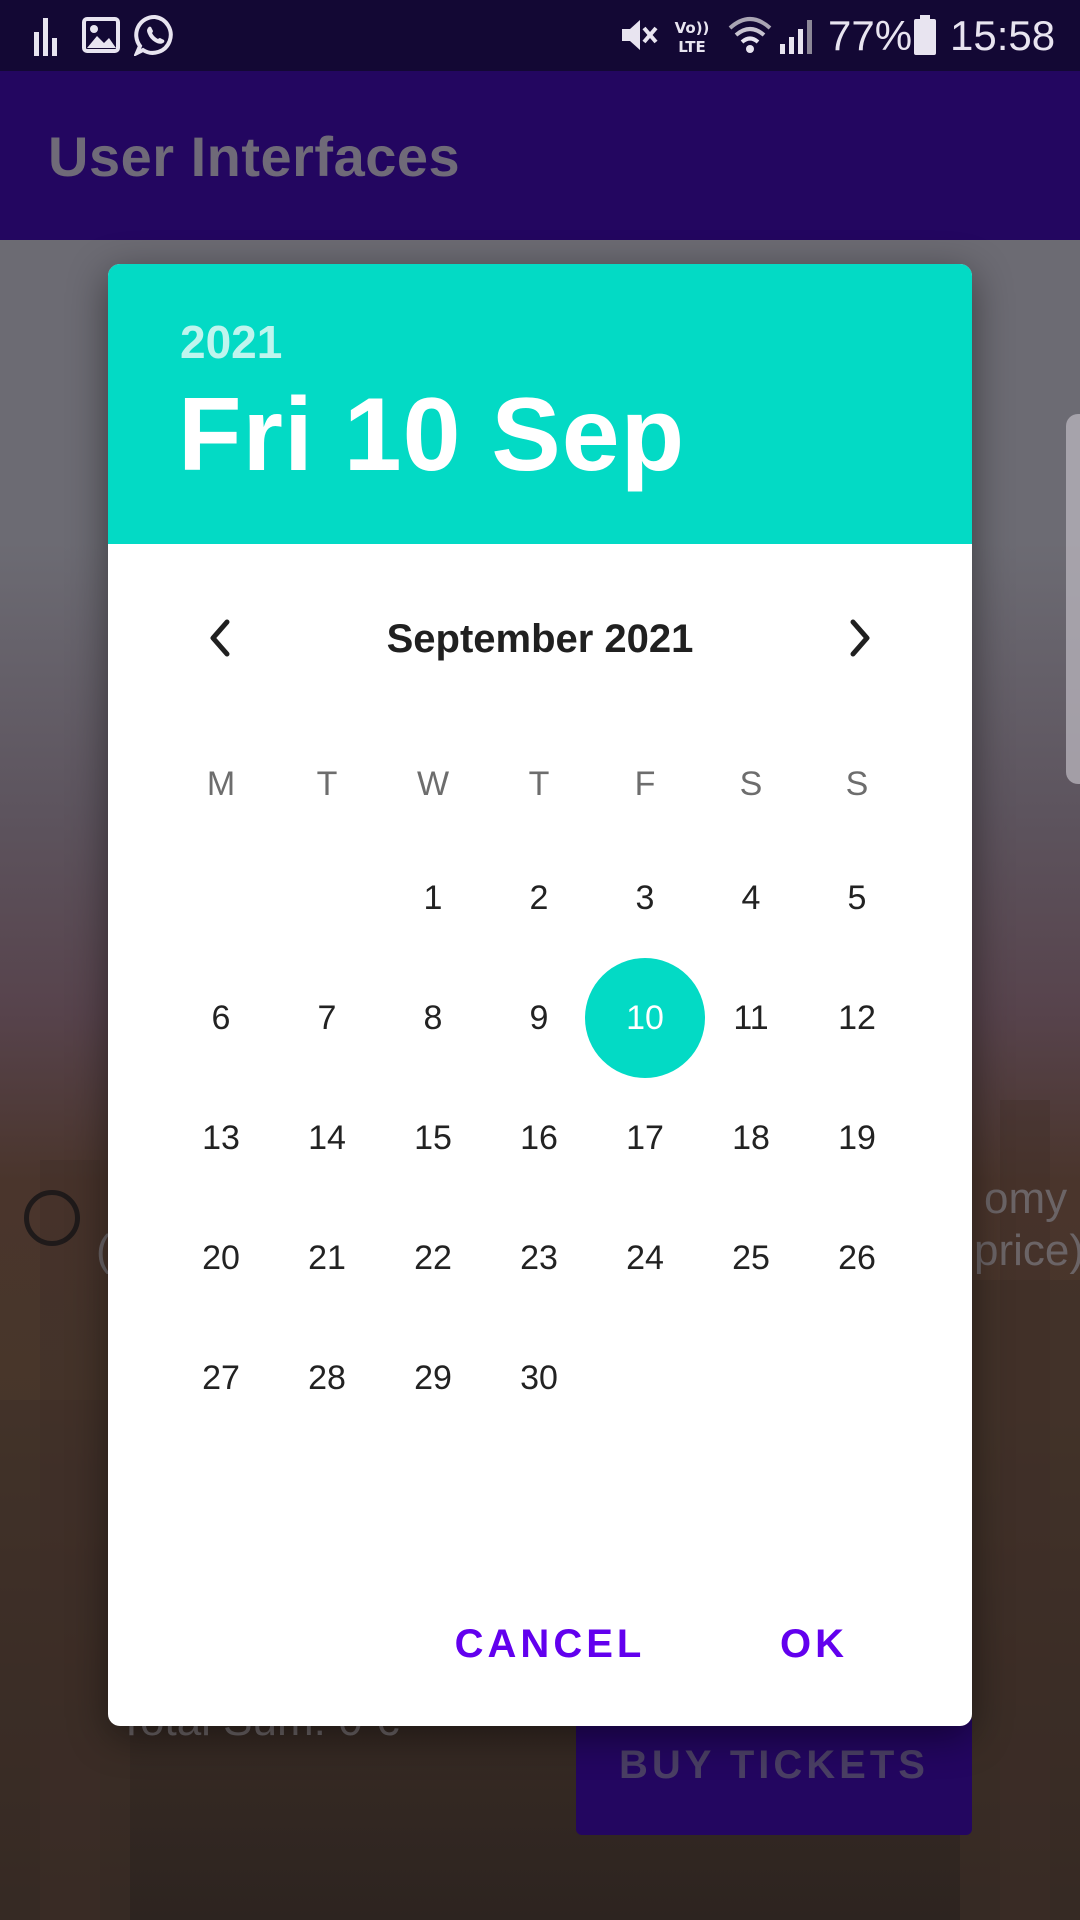 This screenshot has height=1920, width=1080. Describe the element at coordinates (645, 1258) in the screenshot. I see `calendar-day: 24` at that location.